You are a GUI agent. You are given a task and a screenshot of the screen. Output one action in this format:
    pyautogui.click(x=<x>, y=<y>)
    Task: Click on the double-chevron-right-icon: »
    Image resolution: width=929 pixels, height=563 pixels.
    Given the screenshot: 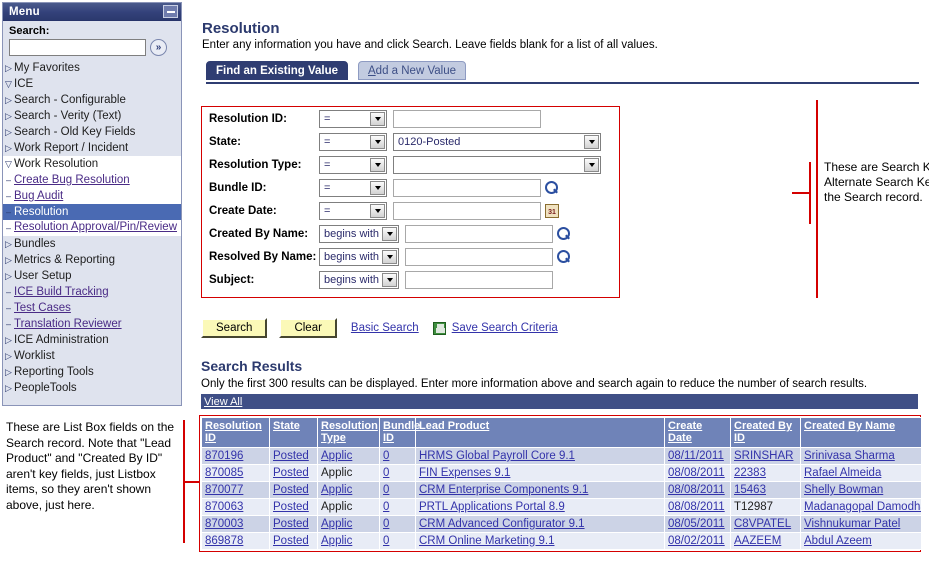 What is the action you would take?
    pyautogui.click(x=158, y=47)
    